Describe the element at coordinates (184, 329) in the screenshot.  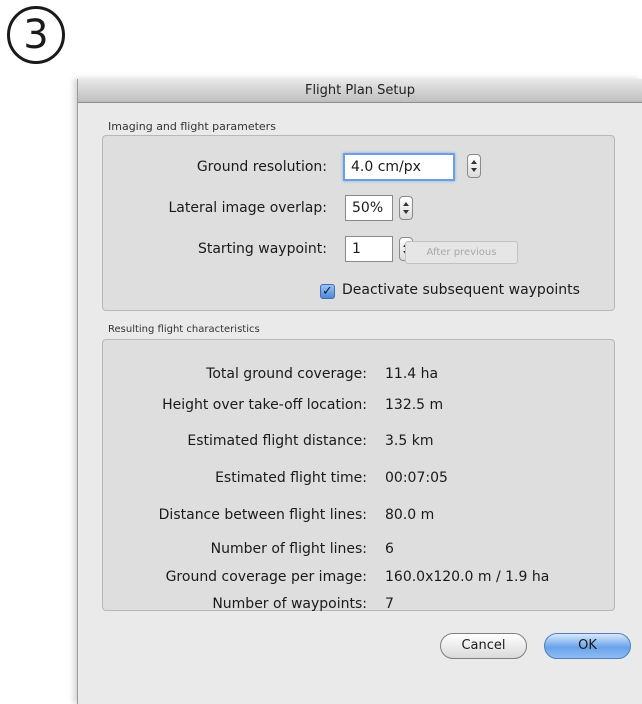
I see `results-group-label: Resulting flight characteristics` at that location.